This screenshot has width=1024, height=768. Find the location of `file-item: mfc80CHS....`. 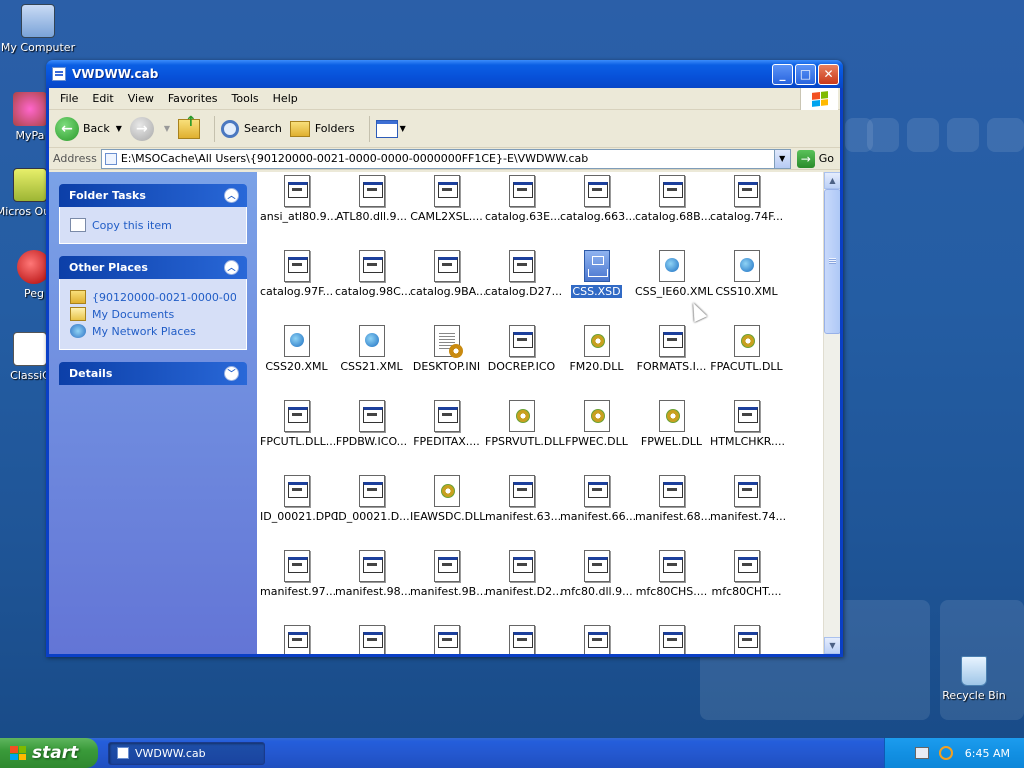

file-item: mfc80CHS.... is located at coordinates (671, 574).